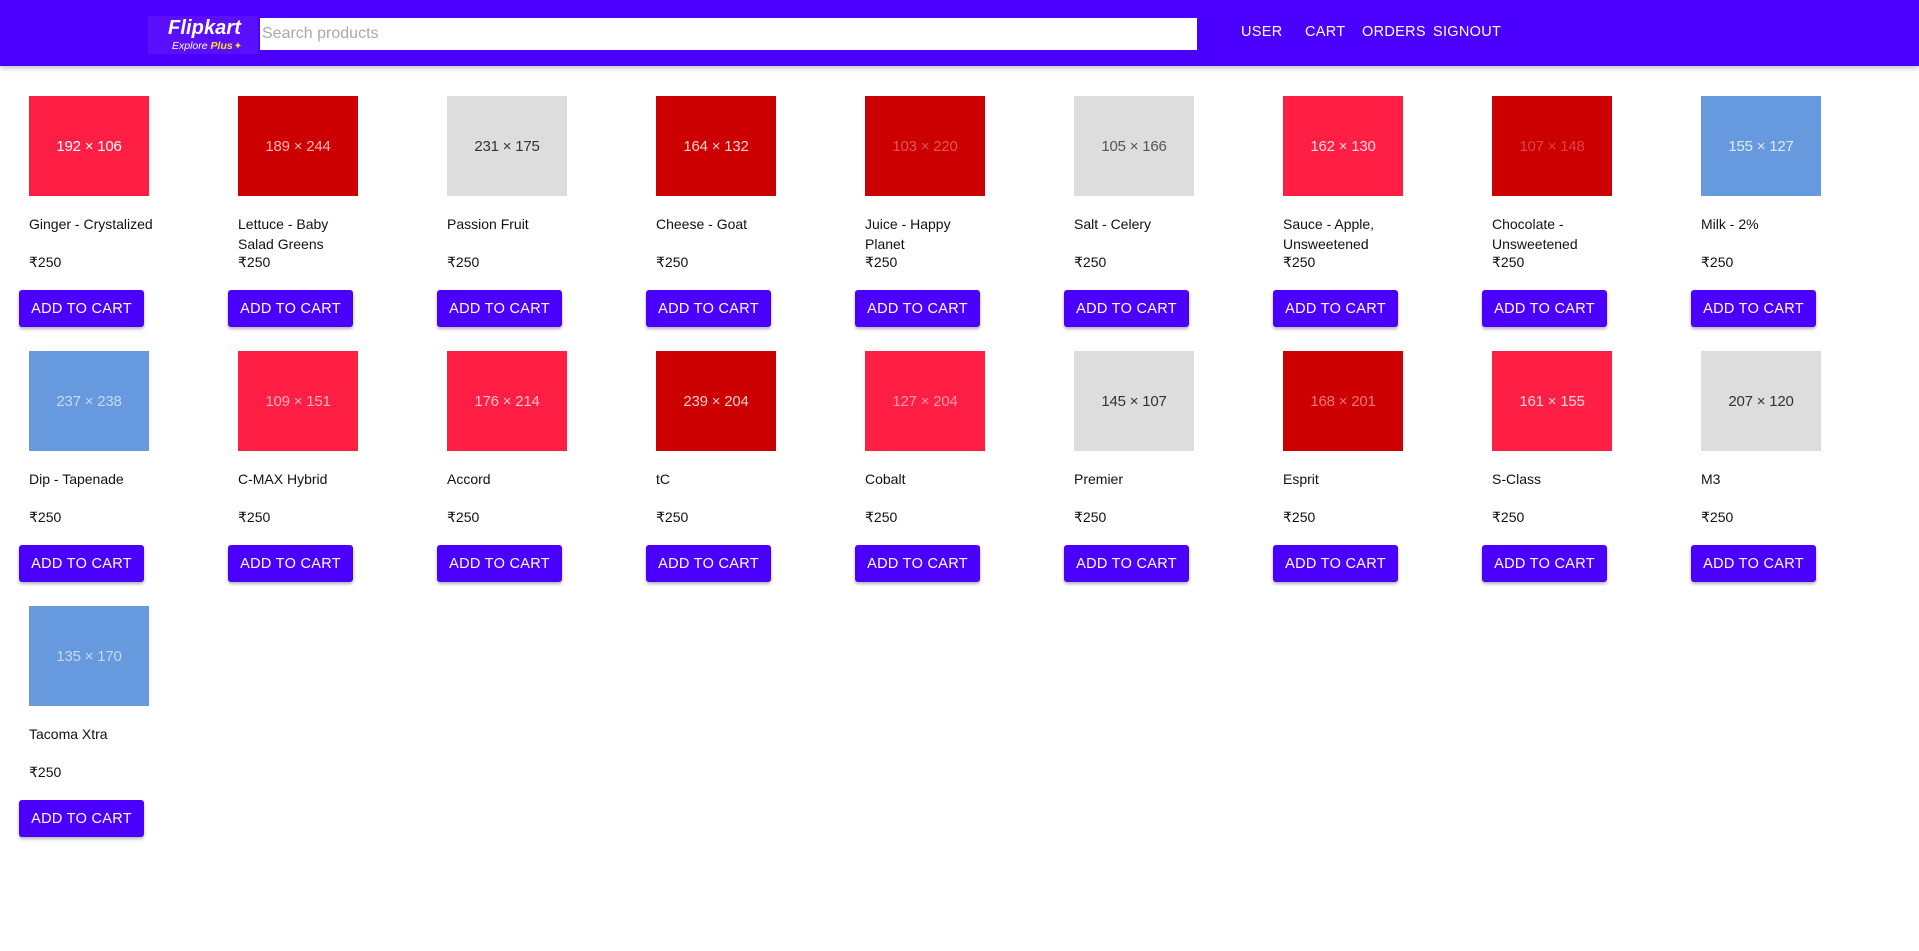 This screenshot has width=1919, height=951. What do you see at coordinates (89, 401) in the screenshot?
I see `product-image: 237 × 238` at bounding box center [89, 401].